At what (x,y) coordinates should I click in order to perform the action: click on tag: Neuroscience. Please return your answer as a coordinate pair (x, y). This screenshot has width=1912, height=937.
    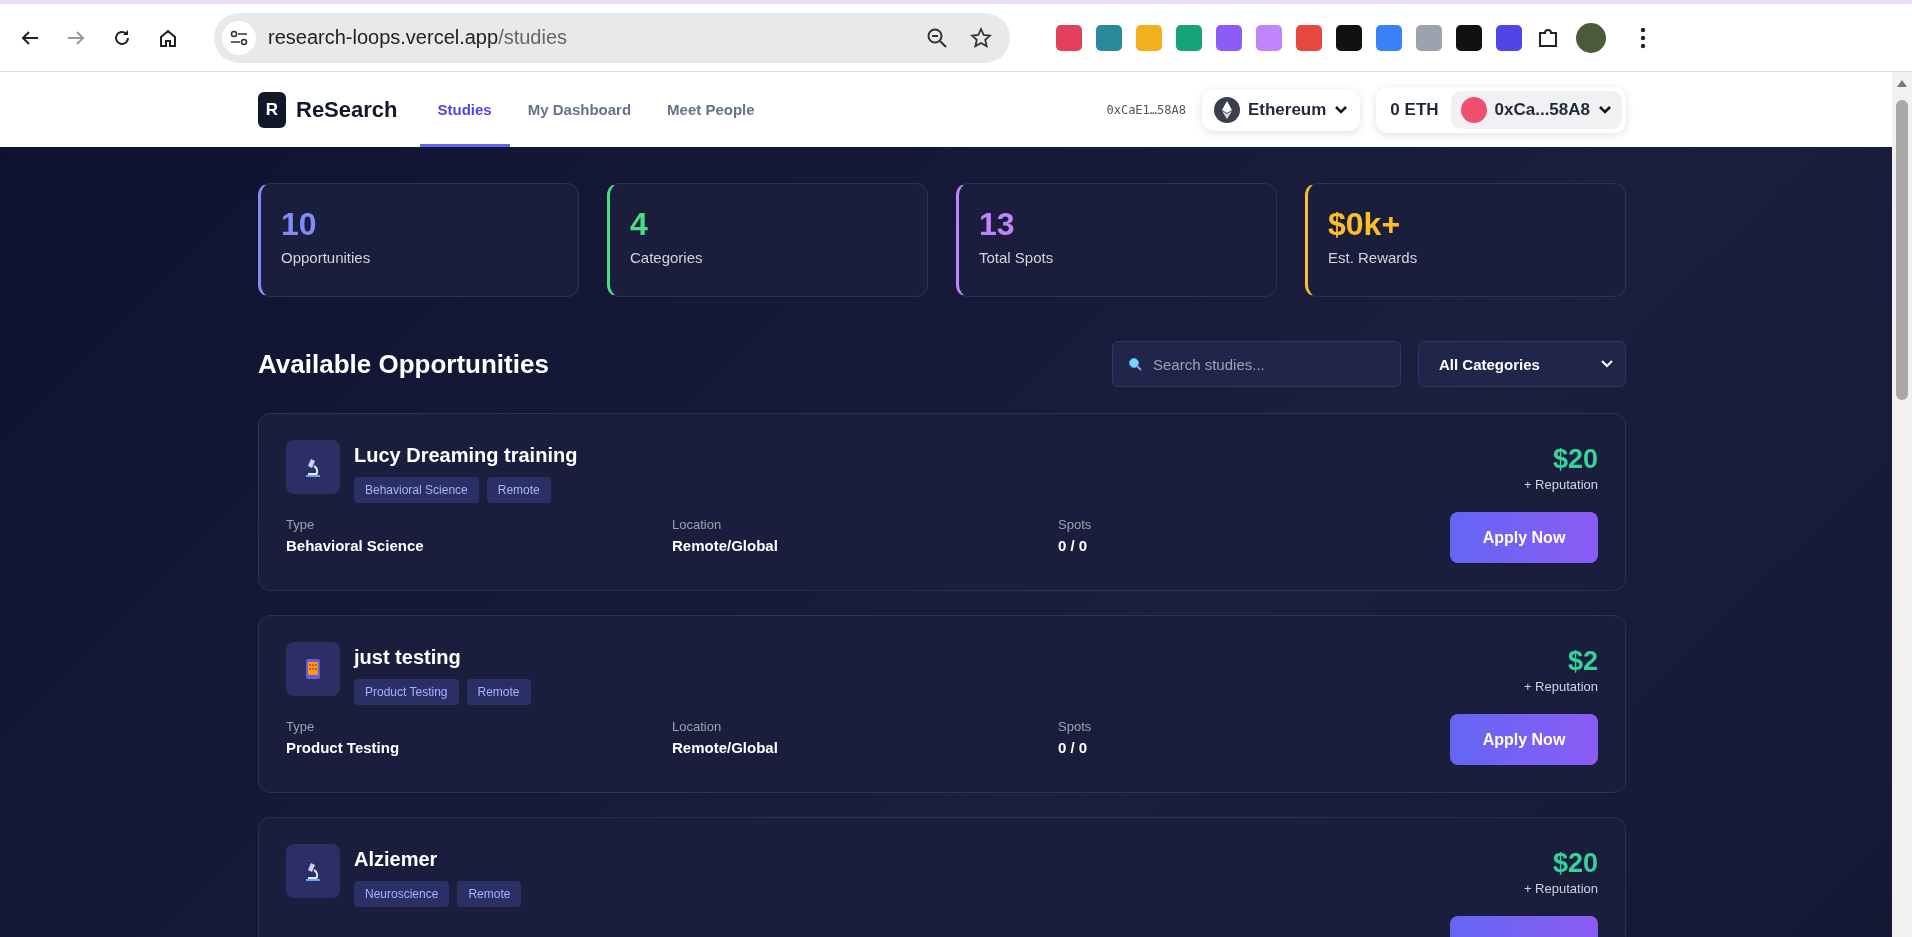
    Looking at the image, I should click on (402, 894).